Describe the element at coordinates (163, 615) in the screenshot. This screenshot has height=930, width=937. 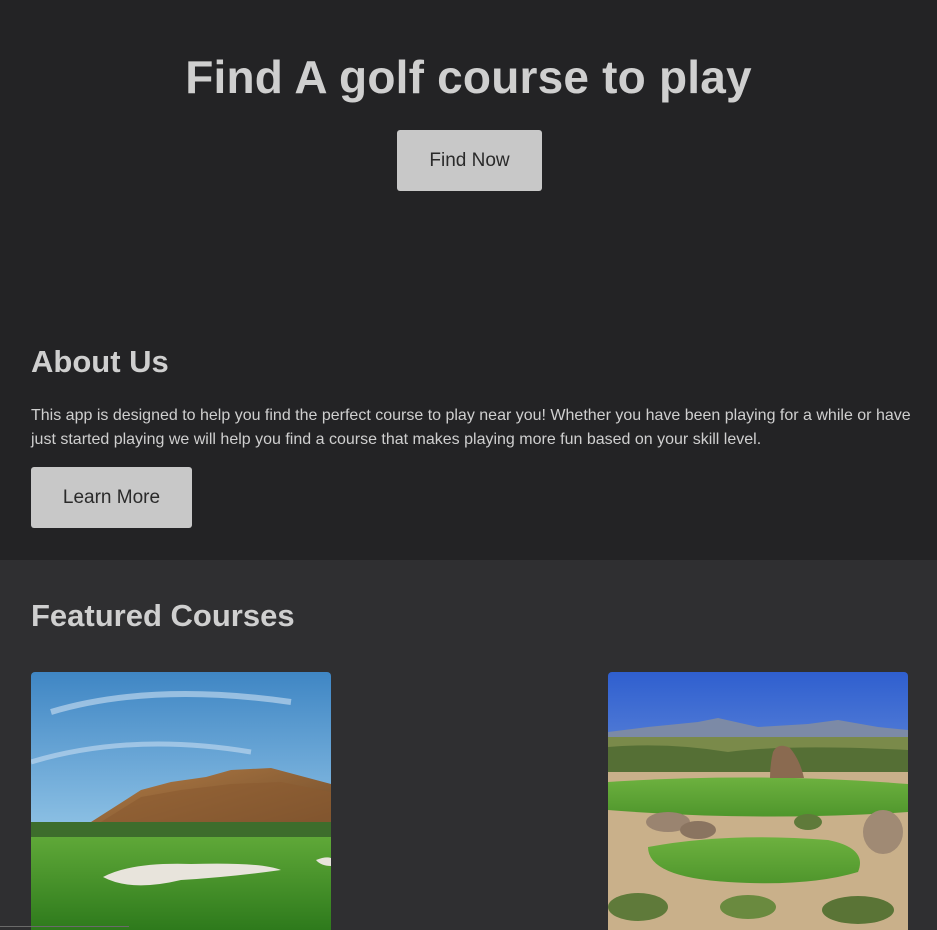
I see `featured-title: Featured Courses` at that location.